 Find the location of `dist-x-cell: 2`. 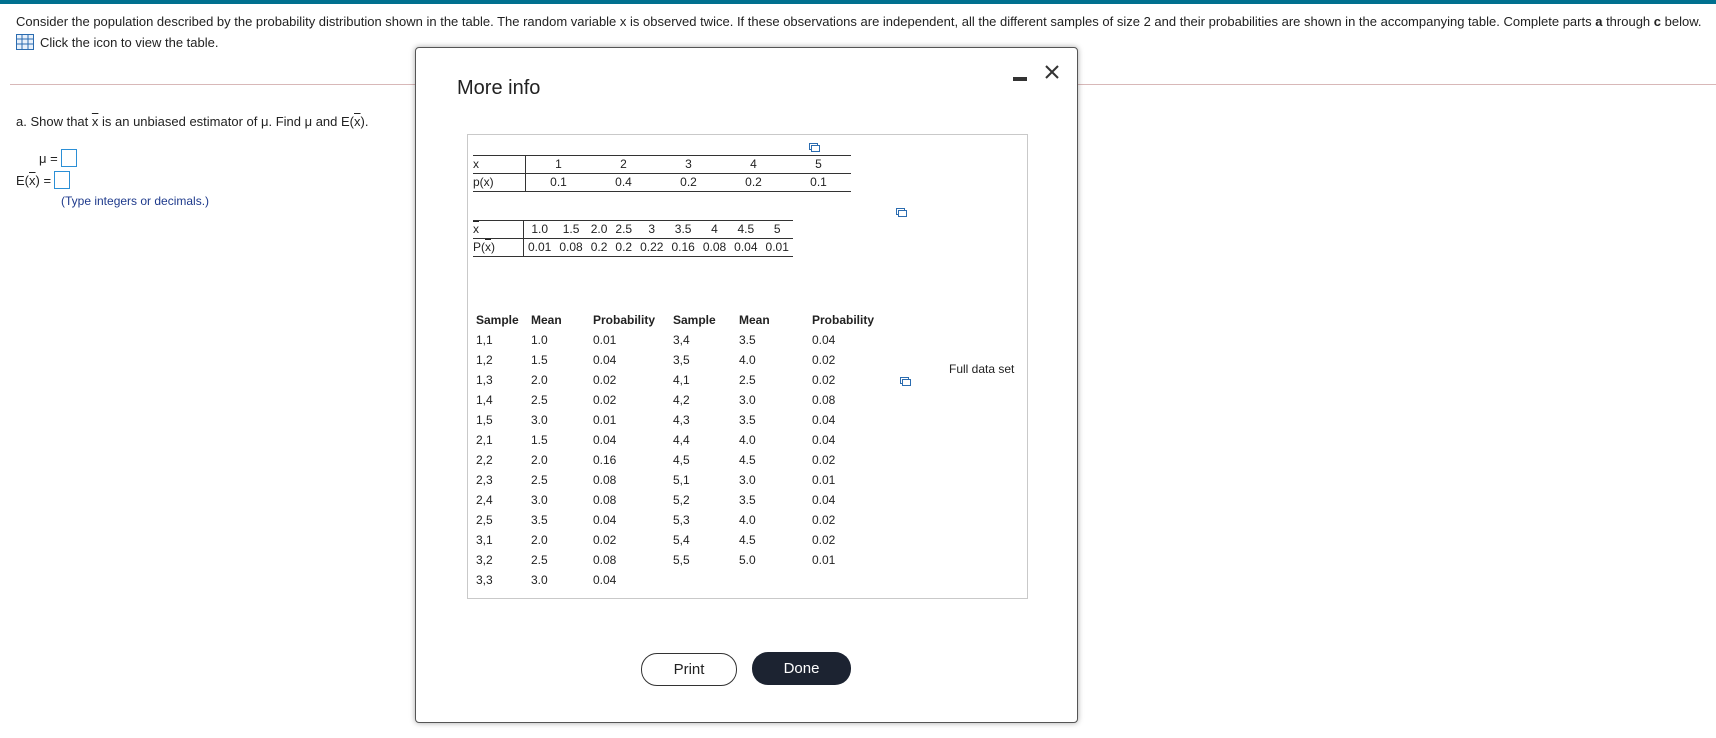

dist-x-cell: 2 is located at coordinates (623, 164).